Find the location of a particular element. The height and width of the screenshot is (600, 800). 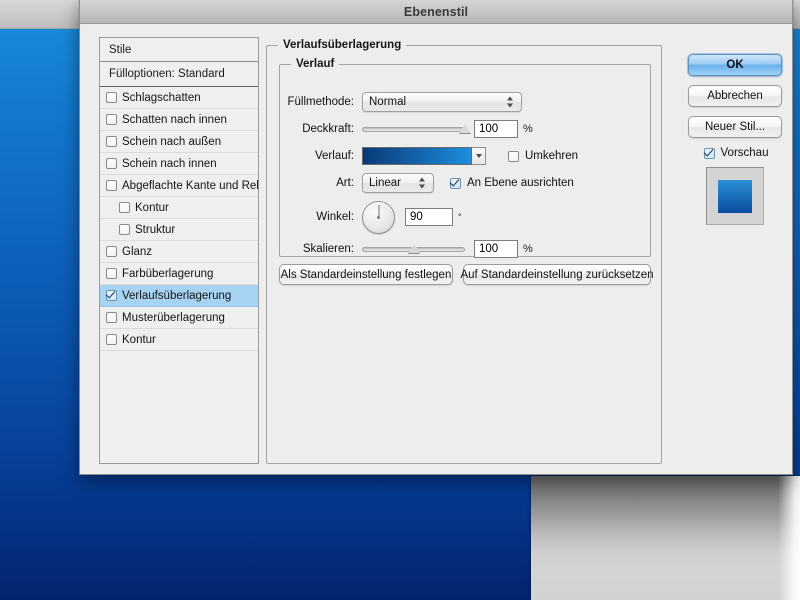

dialog-titlebar: Ebenenstil is located at coordinates (436, 12).